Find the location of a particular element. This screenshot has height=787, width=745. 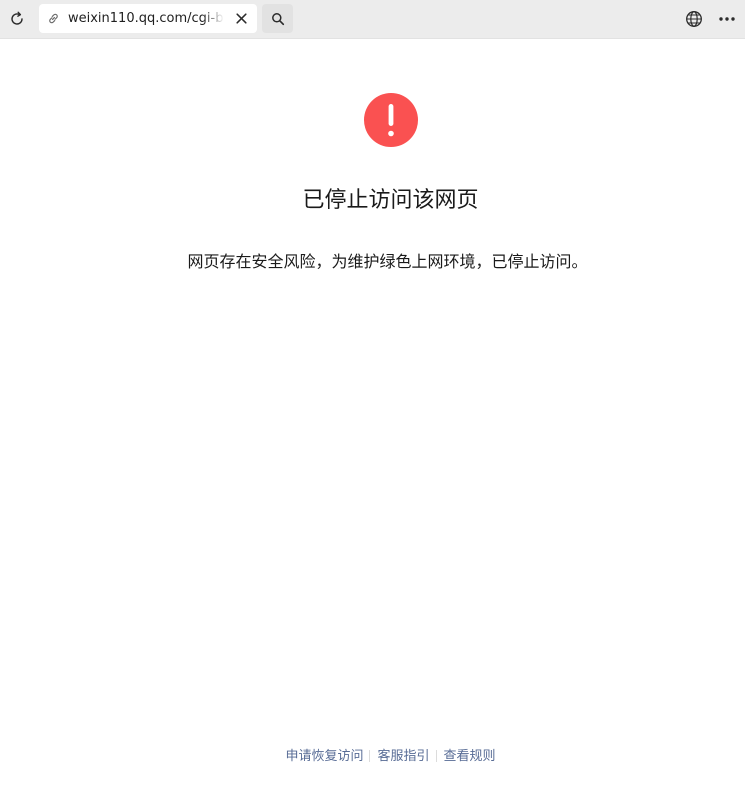

reload-button is located at coordinates (17, 19).